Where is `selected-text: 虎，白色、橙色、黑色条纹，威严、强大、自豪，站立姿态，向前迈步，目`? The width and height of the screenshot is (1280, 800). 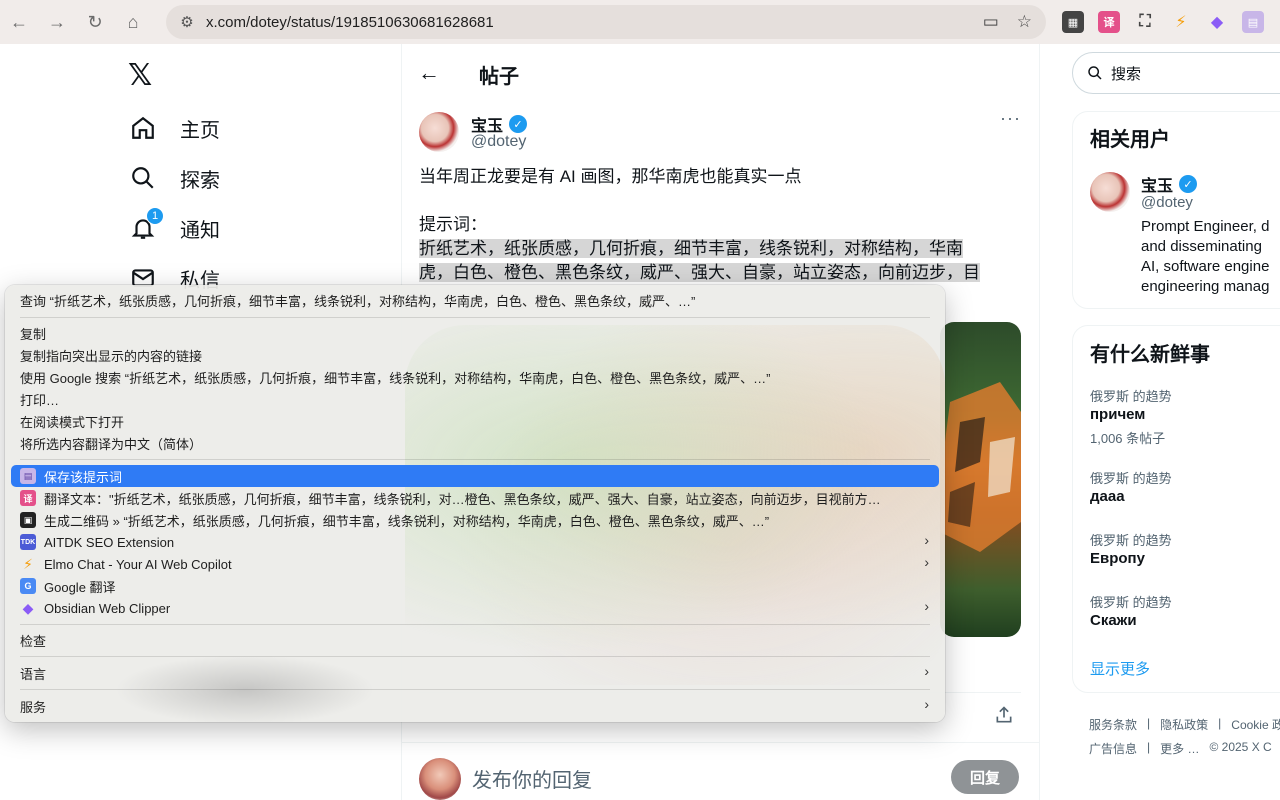
selected-text: 虎，白色、橙色、黑色条纹，威严、强大、自豪，站立姿态，向前迈步，目 is located at coordinates (699, 272).